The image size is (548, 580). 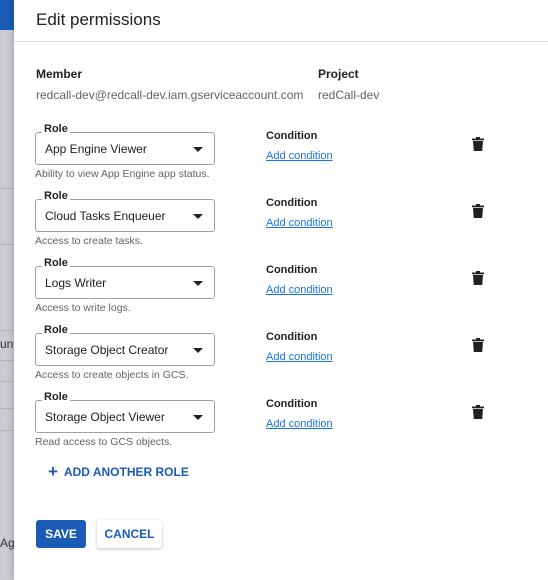 What do you see at coordinates (76, 283) in the screenshot?
I see `role-select-value: Logs Writer` at bounding box center [76, 283].